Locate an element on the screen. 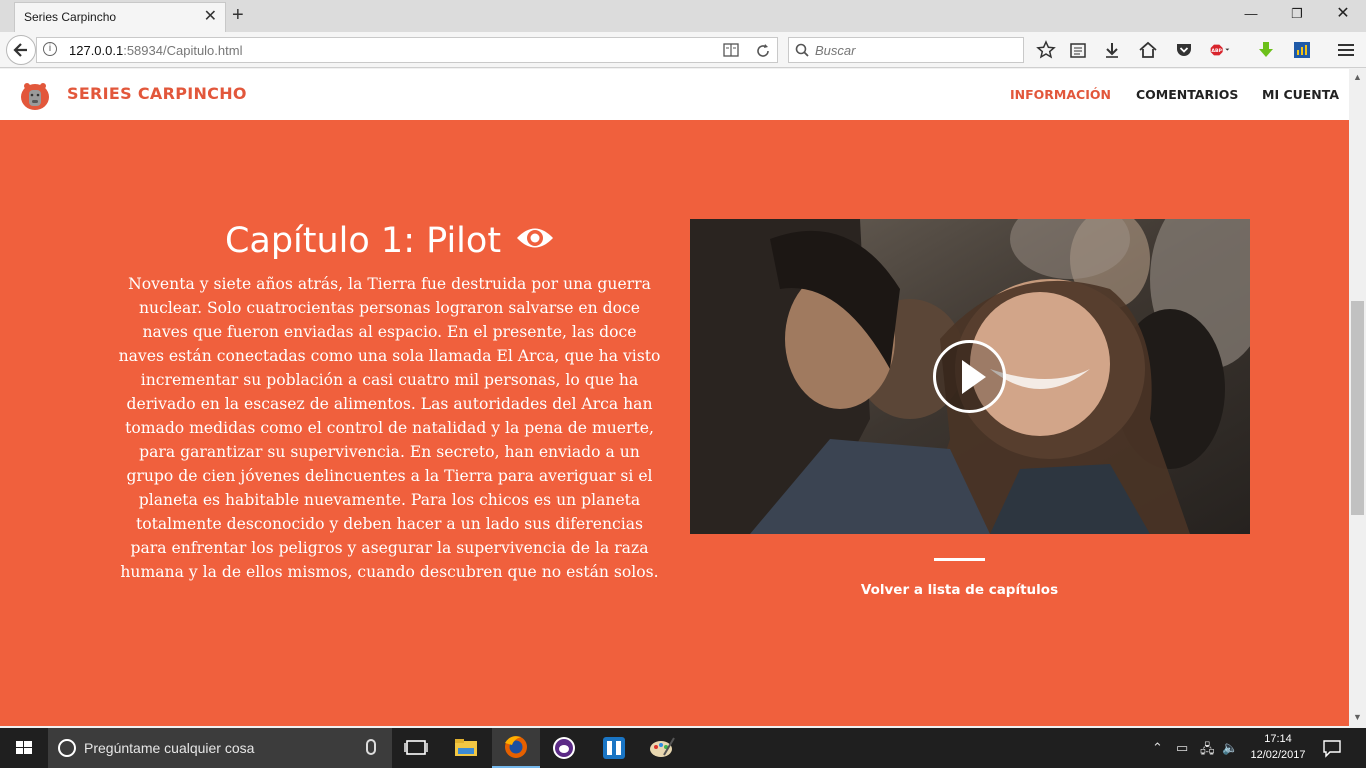  close-tab-icon: ✕ is located at coordinates (210, 17).